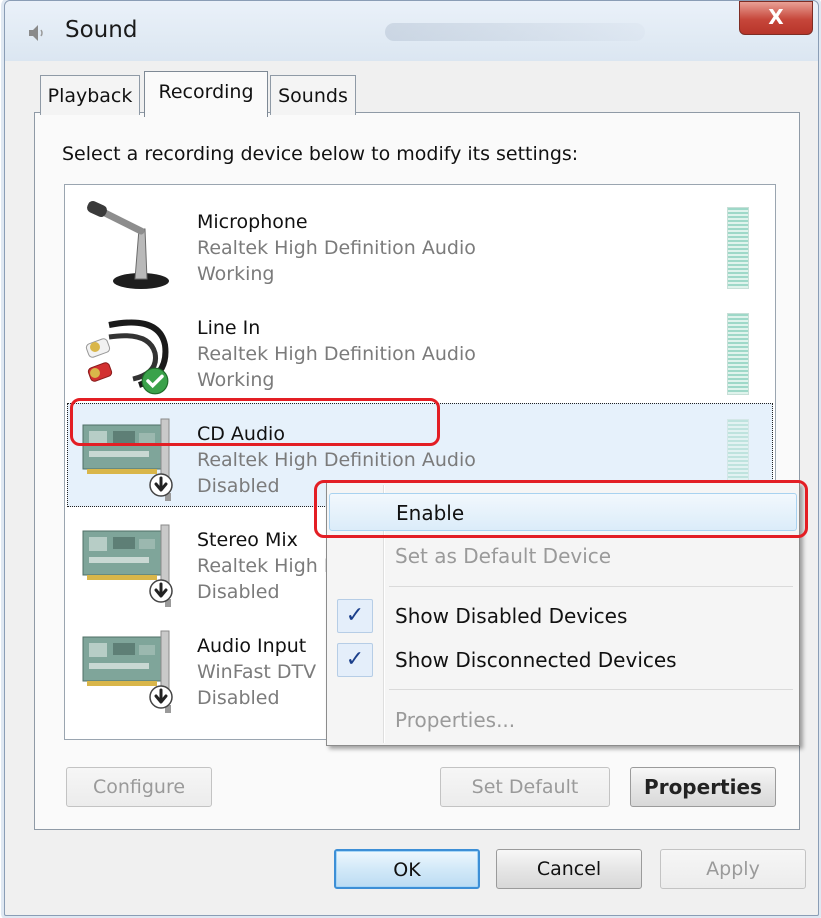 The image size is (821, 918). I want to click on menu-item-label: Show Disconnected Devices, so click(536, 660).